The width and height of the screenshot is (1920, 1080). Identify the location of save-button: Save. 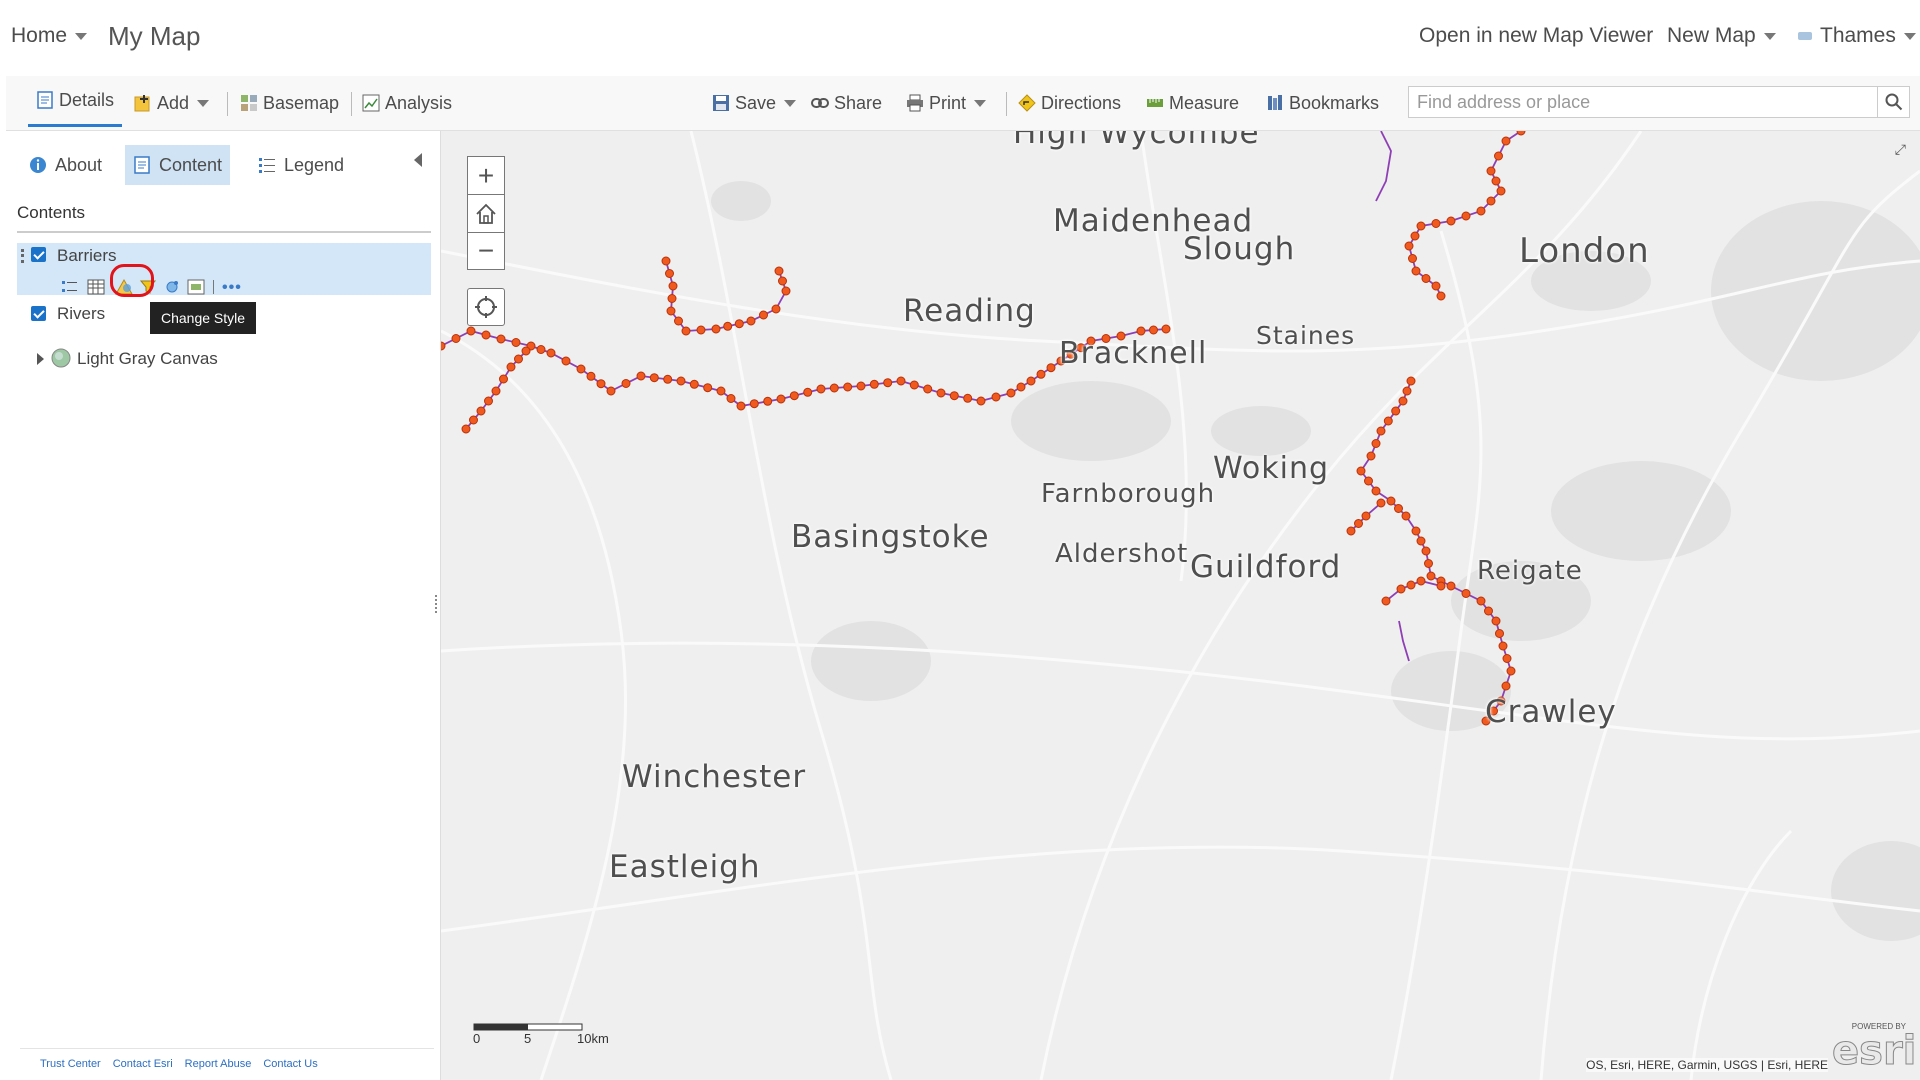
(754, 103).